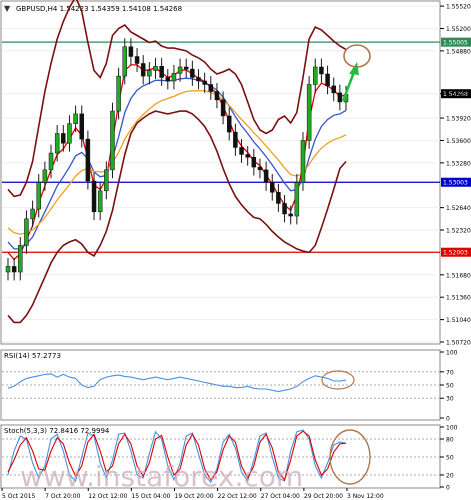 Image resolution: width=471 pixels, height=500 pixels. Describe the element at coordinates (7, 8) in the screenshot. I see `dropdown-triangle-icon: ▼` at that location.